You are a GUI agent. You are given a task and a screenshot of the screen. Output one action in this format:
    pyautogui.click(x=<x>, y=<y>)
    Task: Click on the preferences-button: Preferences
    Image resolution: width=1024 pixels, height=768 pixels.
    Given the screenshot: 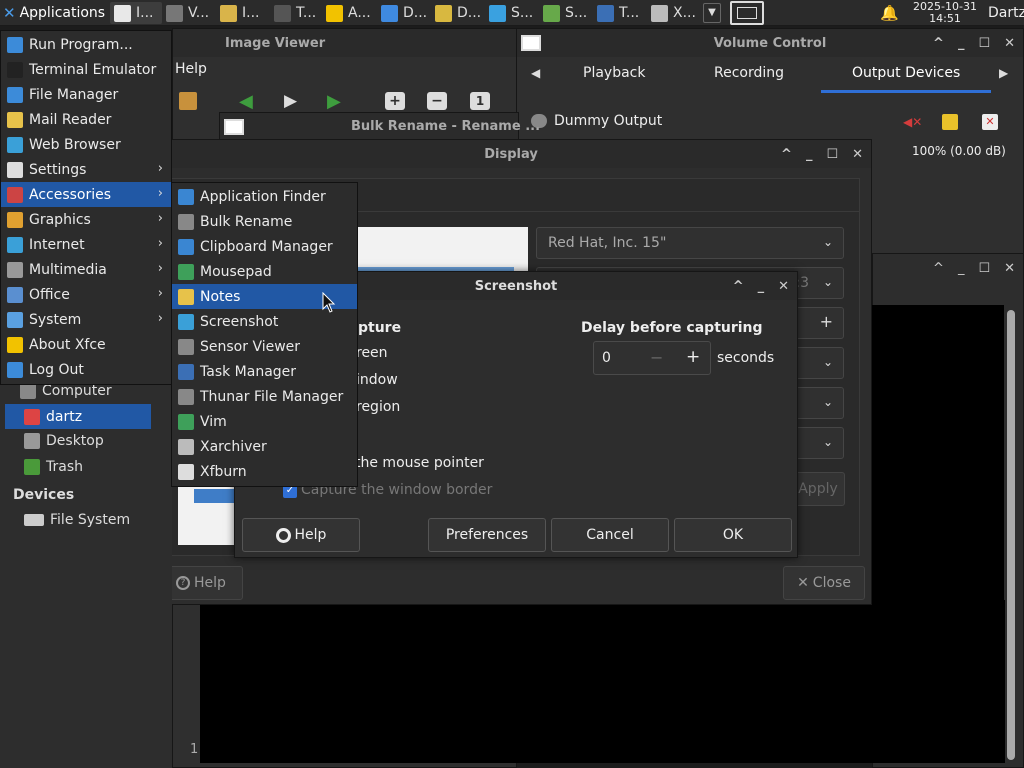 What is the action you would take?
    pyautogui.click(x=487, y=535)
    